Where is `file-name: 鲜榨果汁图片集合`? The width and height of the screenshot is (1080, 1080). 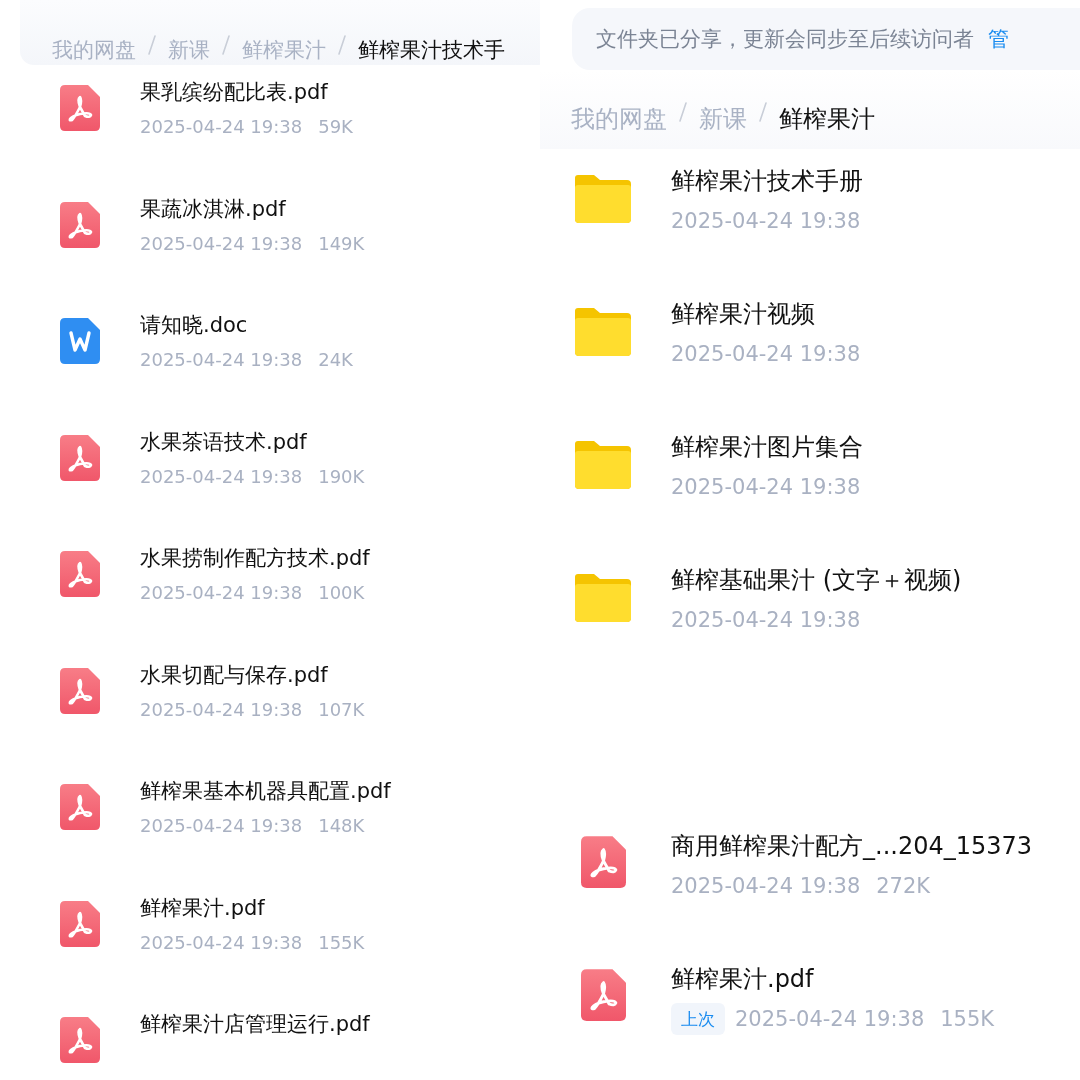 file-name: 鲜榨果汁图片集合 is located at coordinates (767, 440).